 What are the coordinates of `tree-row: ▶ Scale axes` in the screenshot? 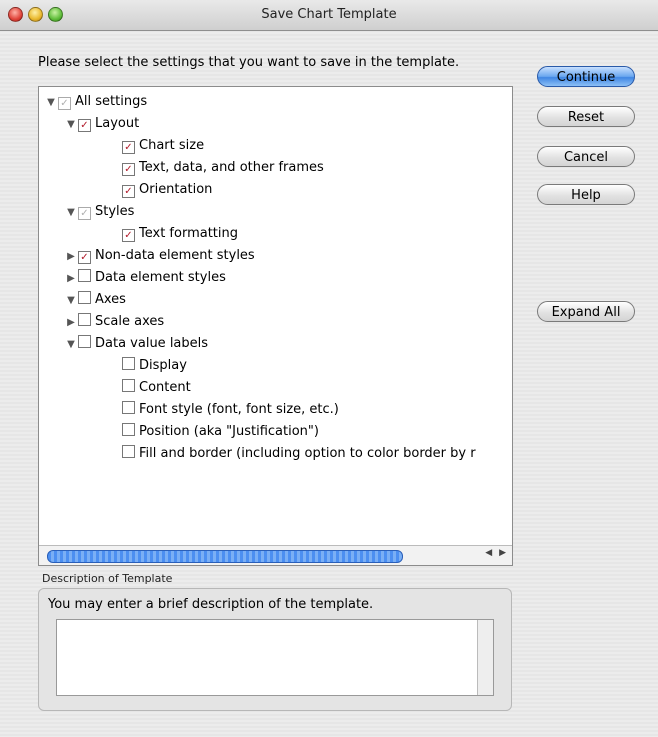 It's located at (114, 322).